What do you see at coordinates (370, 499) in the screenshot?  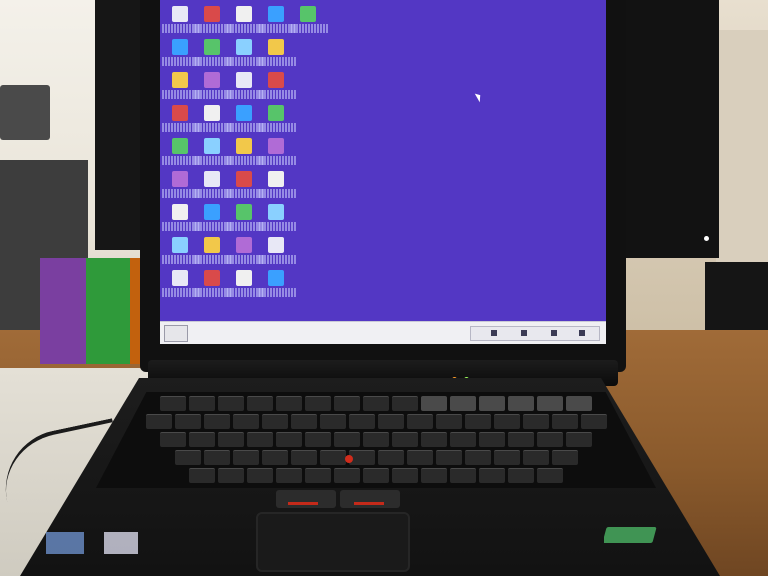 I see `right-mouse-button` at bounding box center [370, 499].